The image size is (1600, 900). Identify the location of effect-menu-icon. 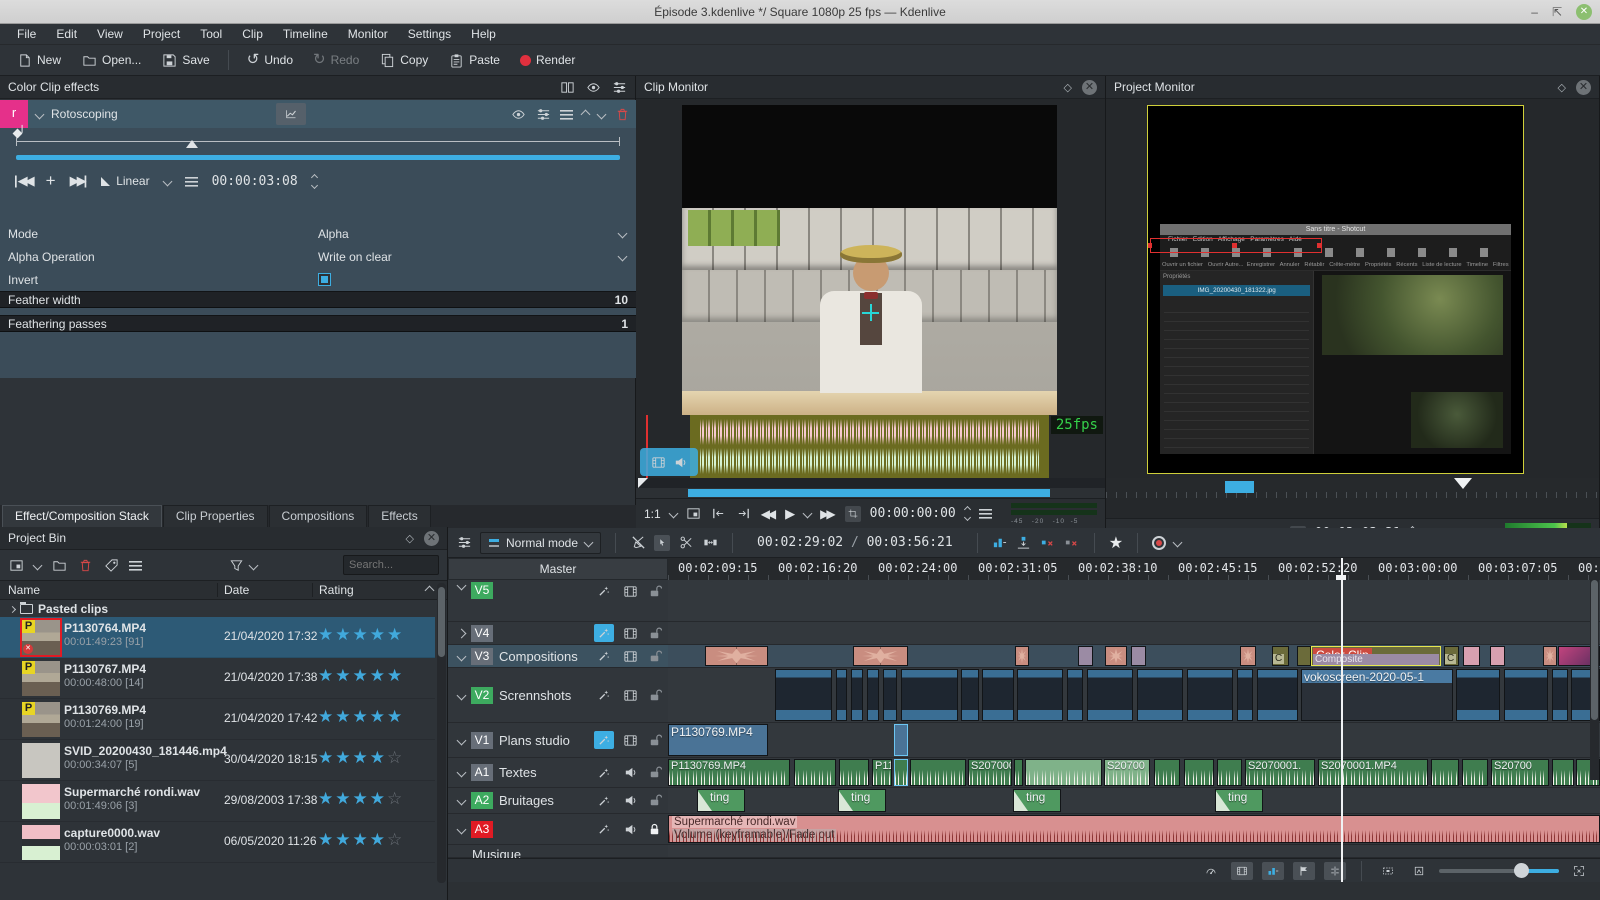
(566, 114).